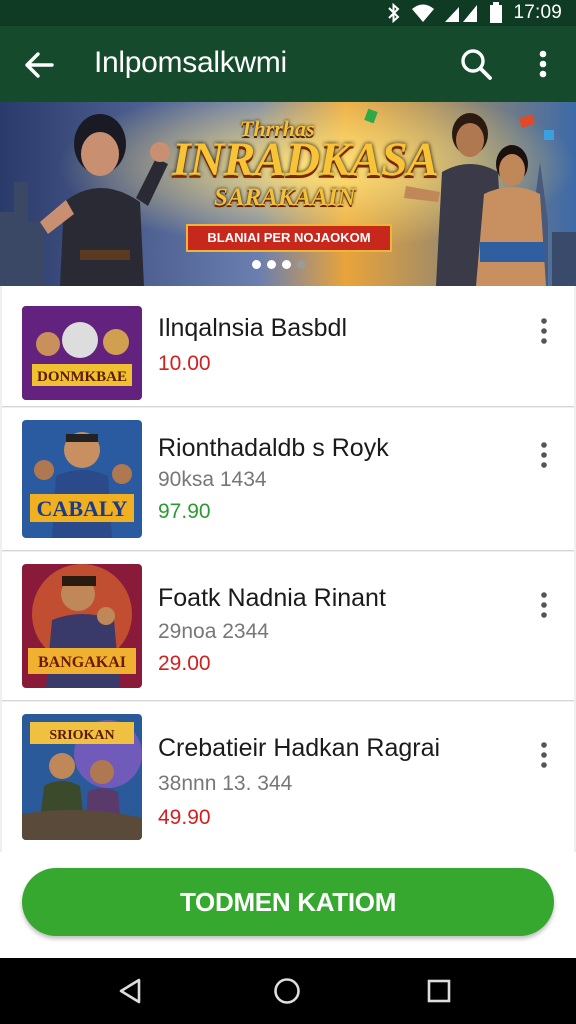  What do you see at coordinates (394, 13) in the screenshot?
I see `bluetooth-icon` at bounding box center [394, 13].